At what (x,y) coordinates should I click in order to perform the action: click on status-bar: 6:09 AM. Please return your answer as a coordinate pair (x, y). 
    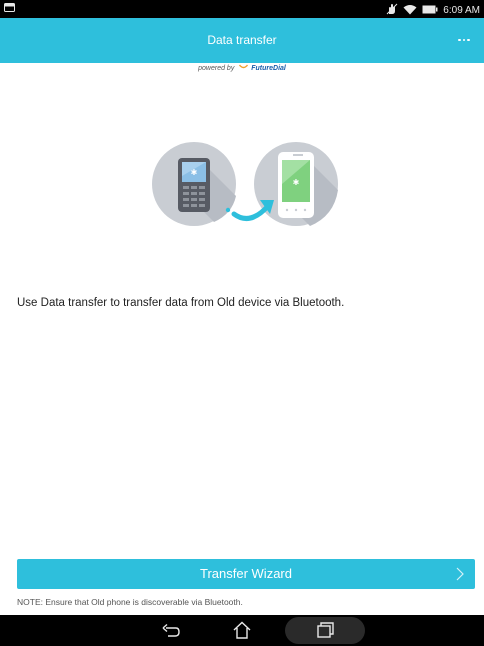
    Looking at the image, I should click on (242, 9).